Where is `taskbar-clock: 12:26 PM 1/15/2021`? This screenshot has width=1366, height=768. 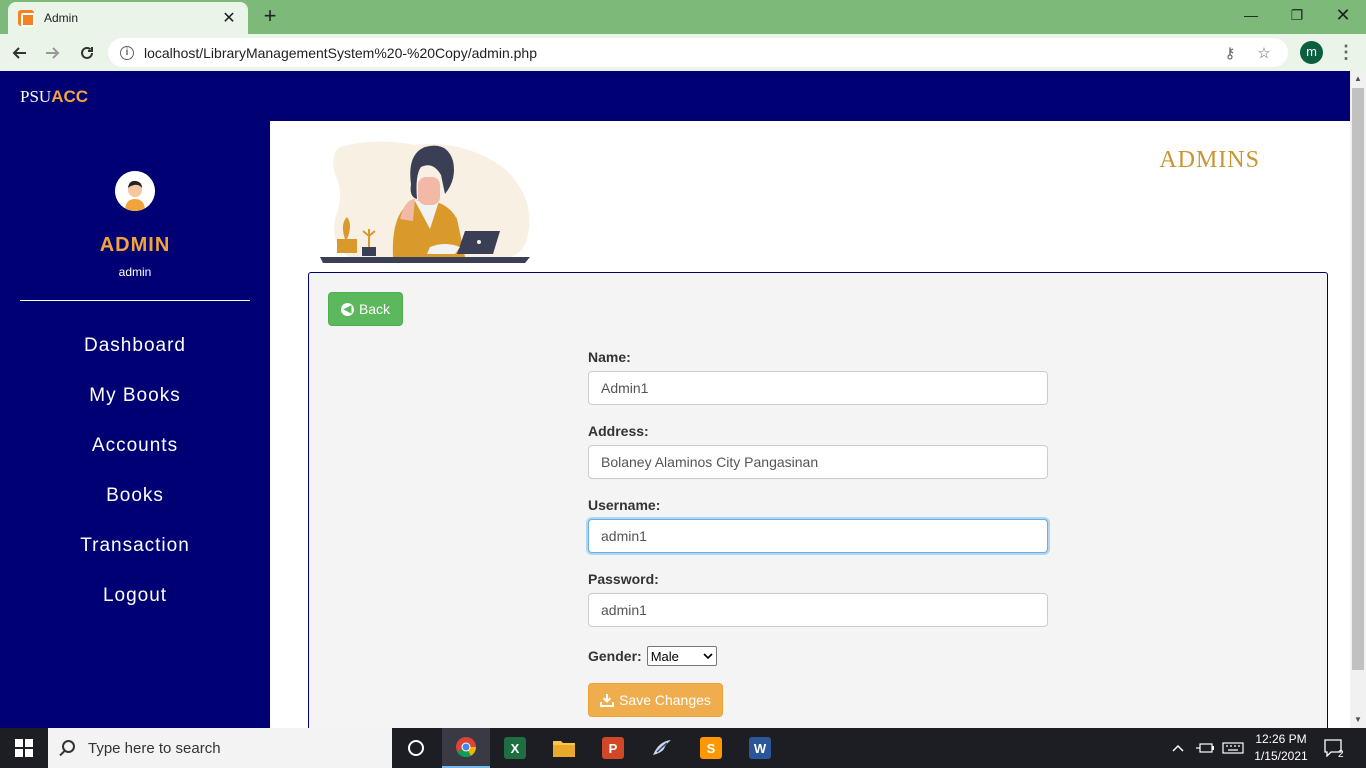
taskbar-clock: 12:26 PM 1/15/2021 is located at coordinates (1281, 748).